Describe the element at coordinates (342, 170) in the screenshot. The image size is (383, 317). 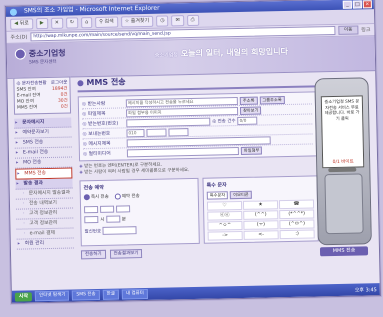
I see `phone-nav-key` at that location.